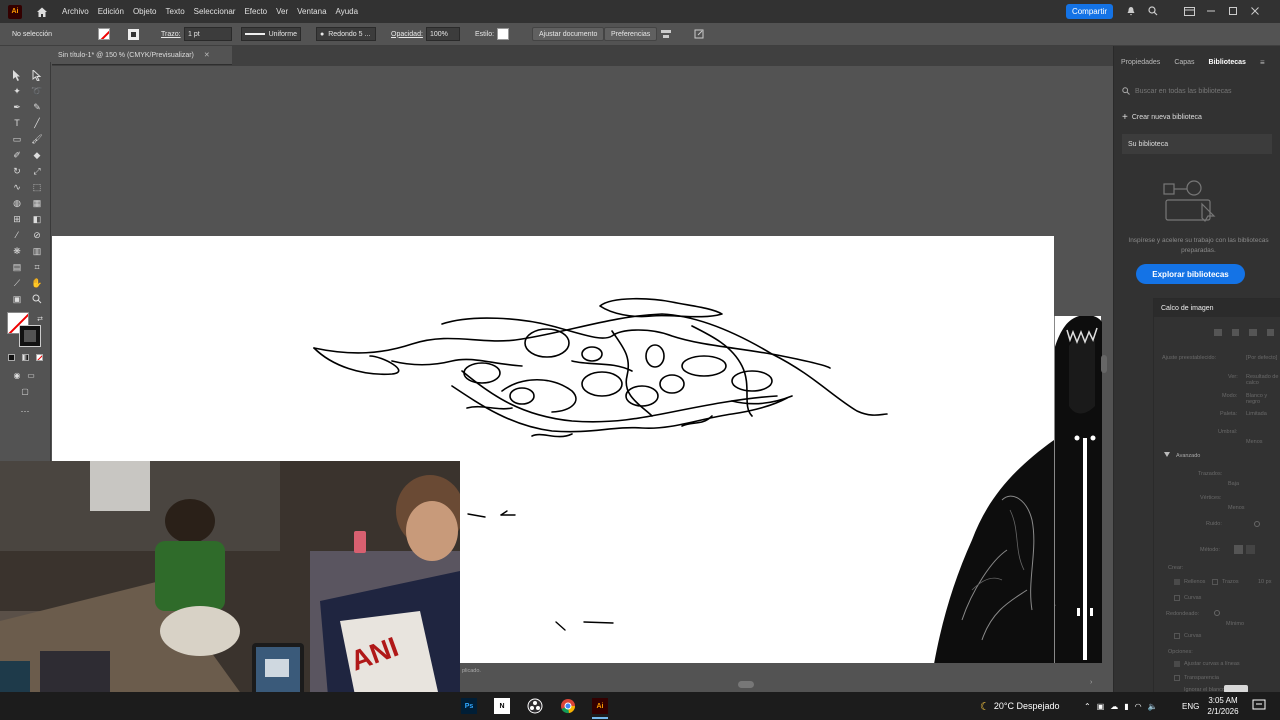  What do you see at coordinates (1189, 11) in the screenshot?
I see `arrange-icon` at bounding box center [1189, 11].